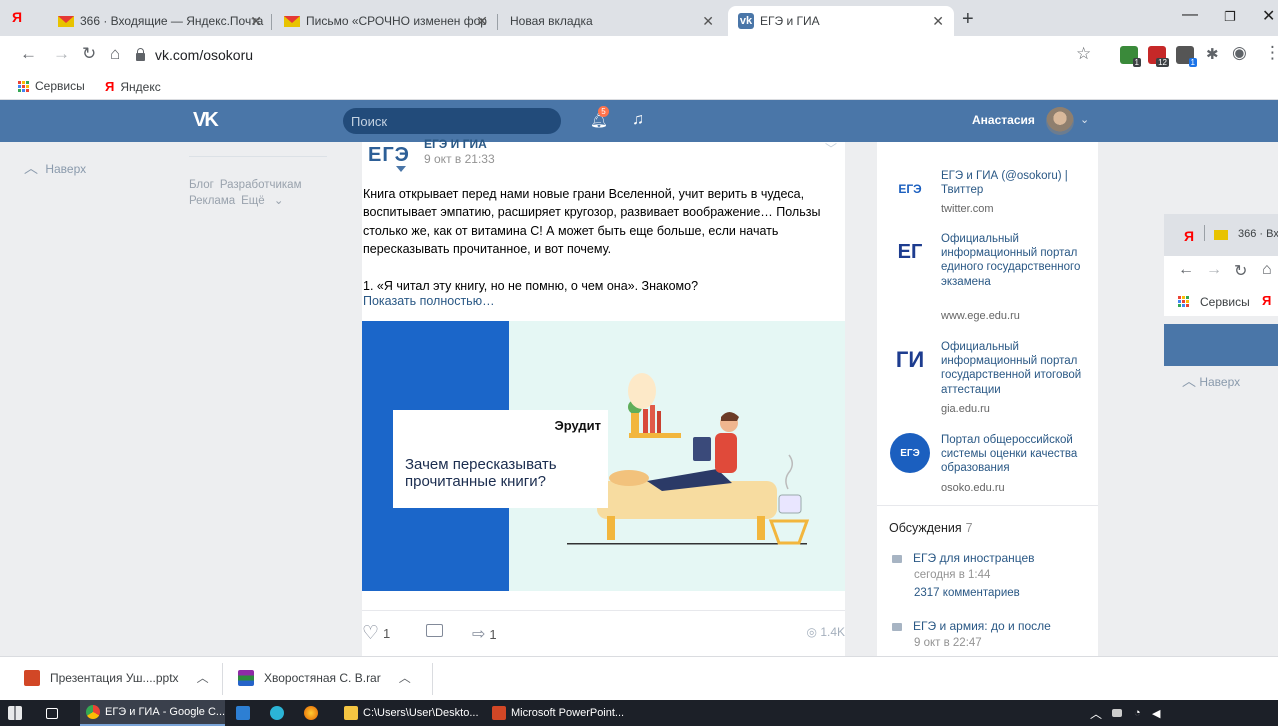  What do you see at coordinates (499, 713) in the screenshot?
I see `powerpoint-icon` at bounding box center [499, 713].